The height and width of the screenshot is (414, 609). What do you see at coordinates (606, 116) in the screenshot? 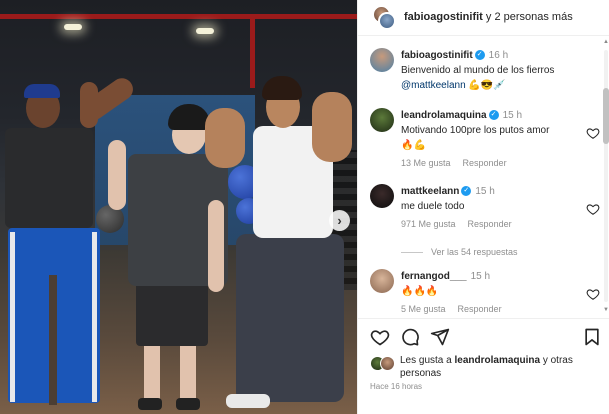
I see `scrollbar-thumb` at bounding box center [606, 116].